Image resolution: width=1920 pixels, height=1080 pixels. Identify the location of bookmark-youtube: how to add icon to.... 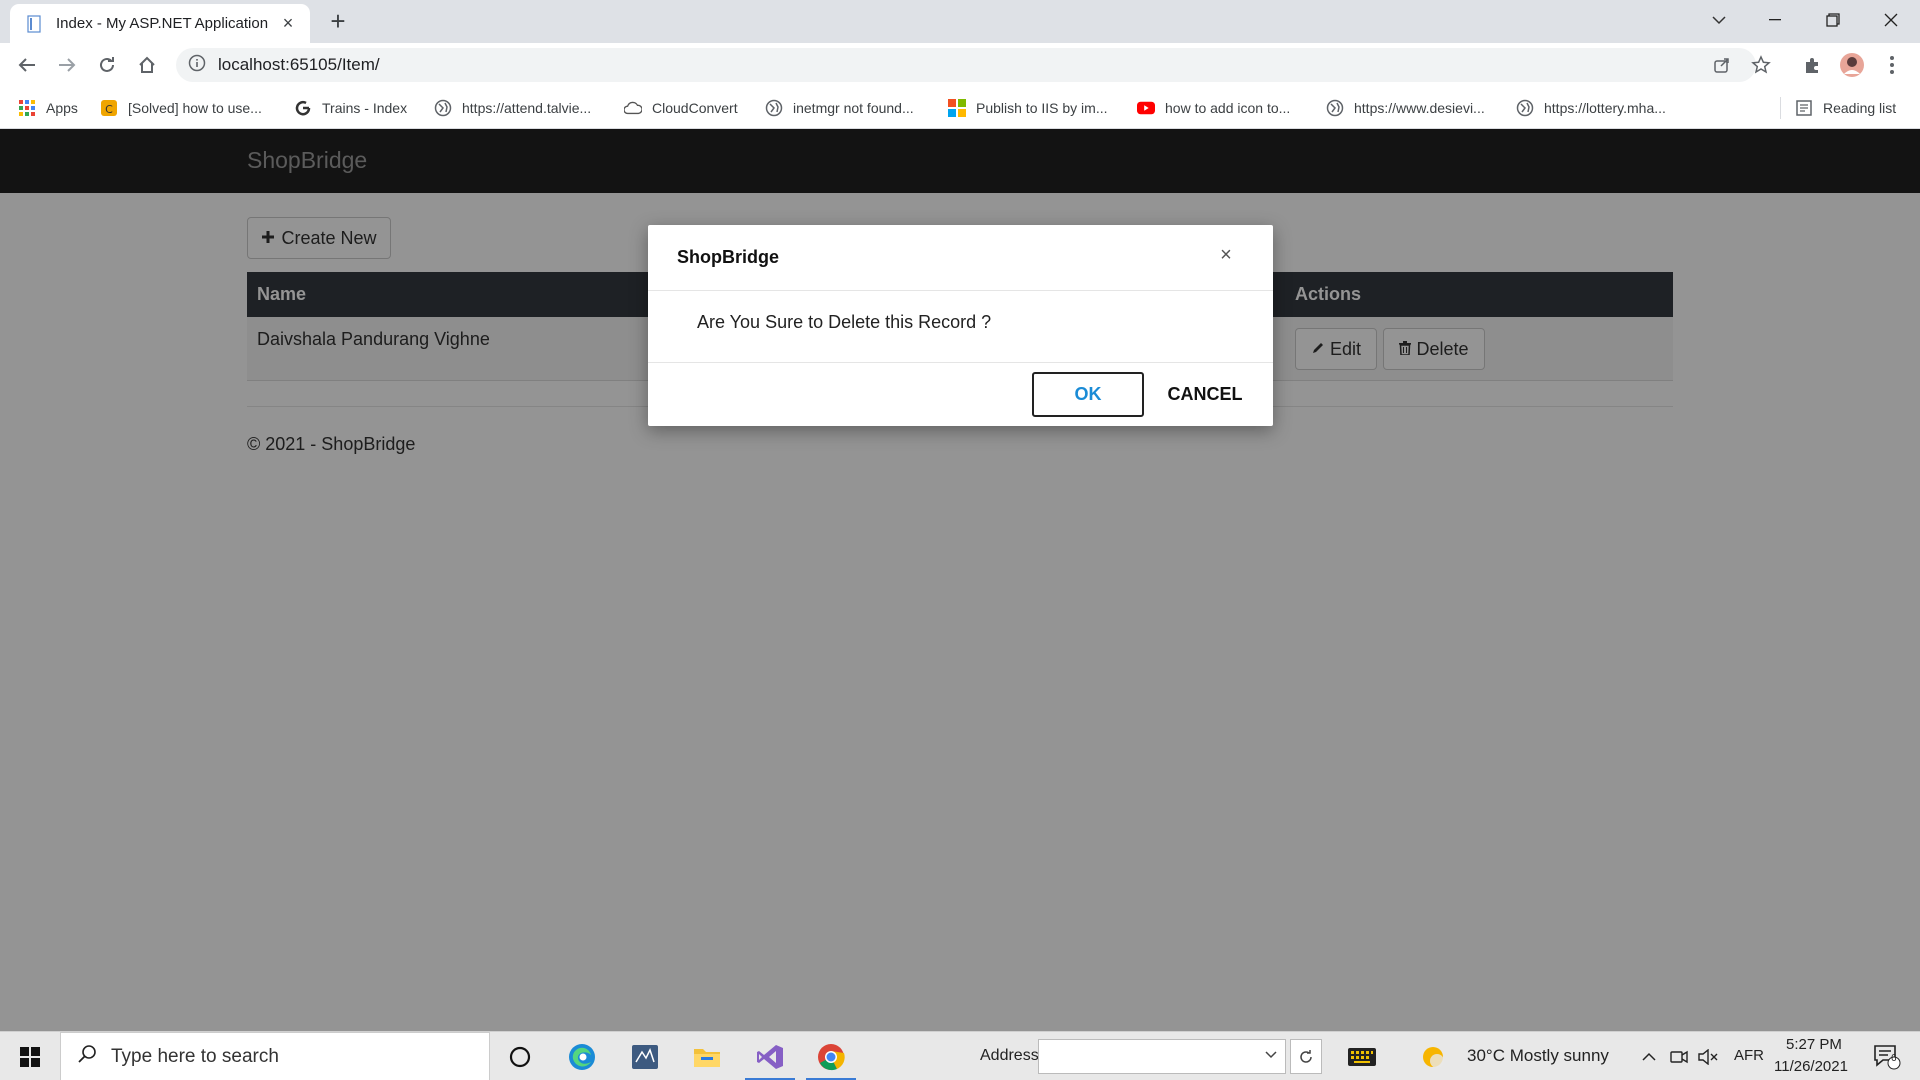
(1213, 108).